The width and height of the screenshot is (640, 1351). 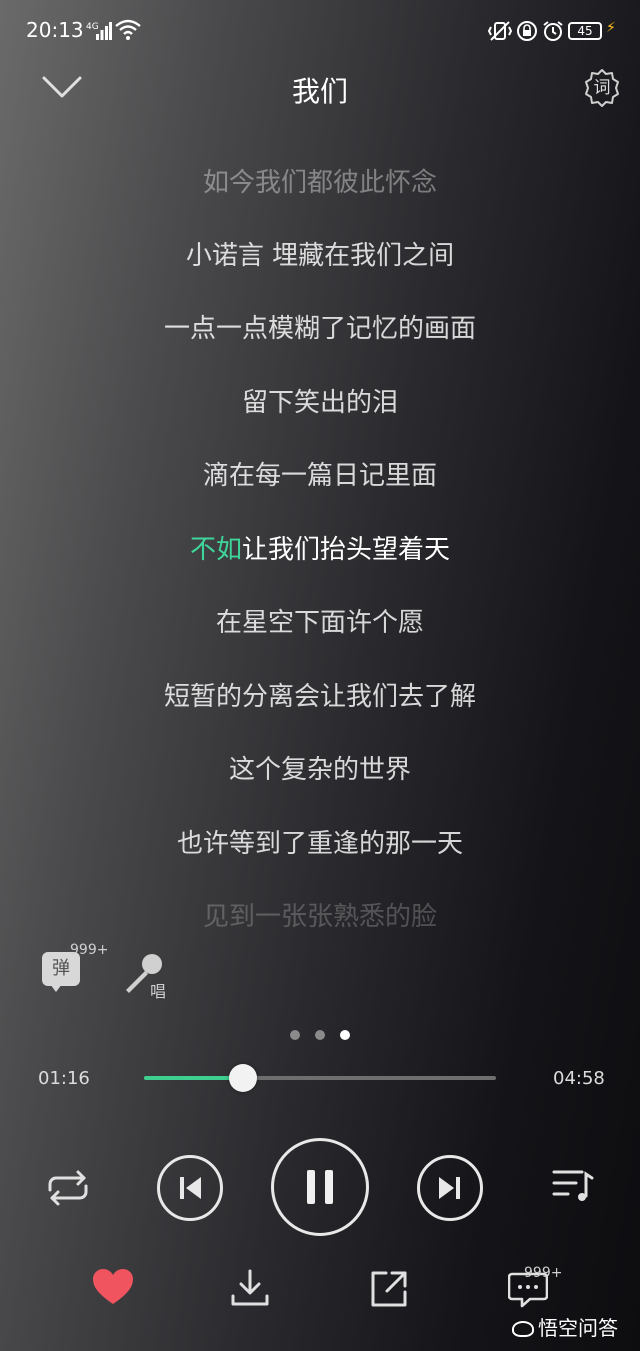 I want to click on lyric-line: 短暂的分离会让我们去了解, so click(x=319, y=697).